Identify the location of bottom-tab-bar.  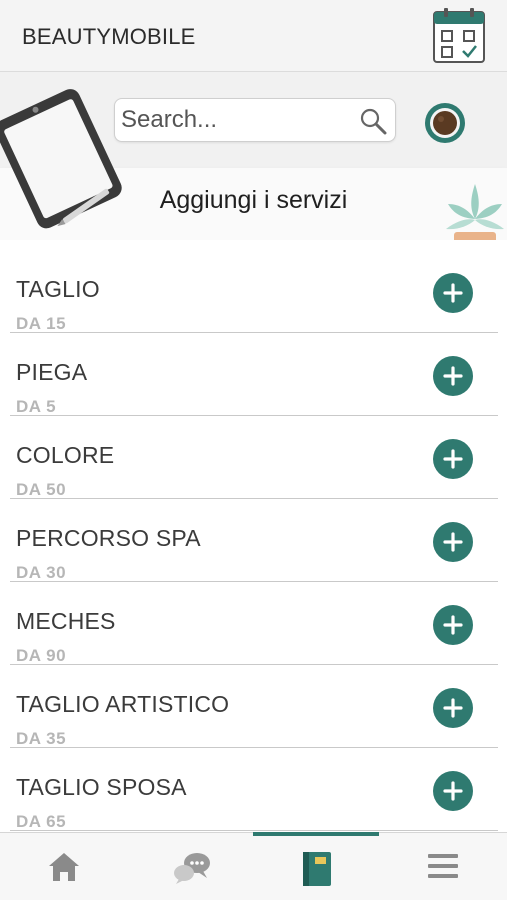
(253, 866).